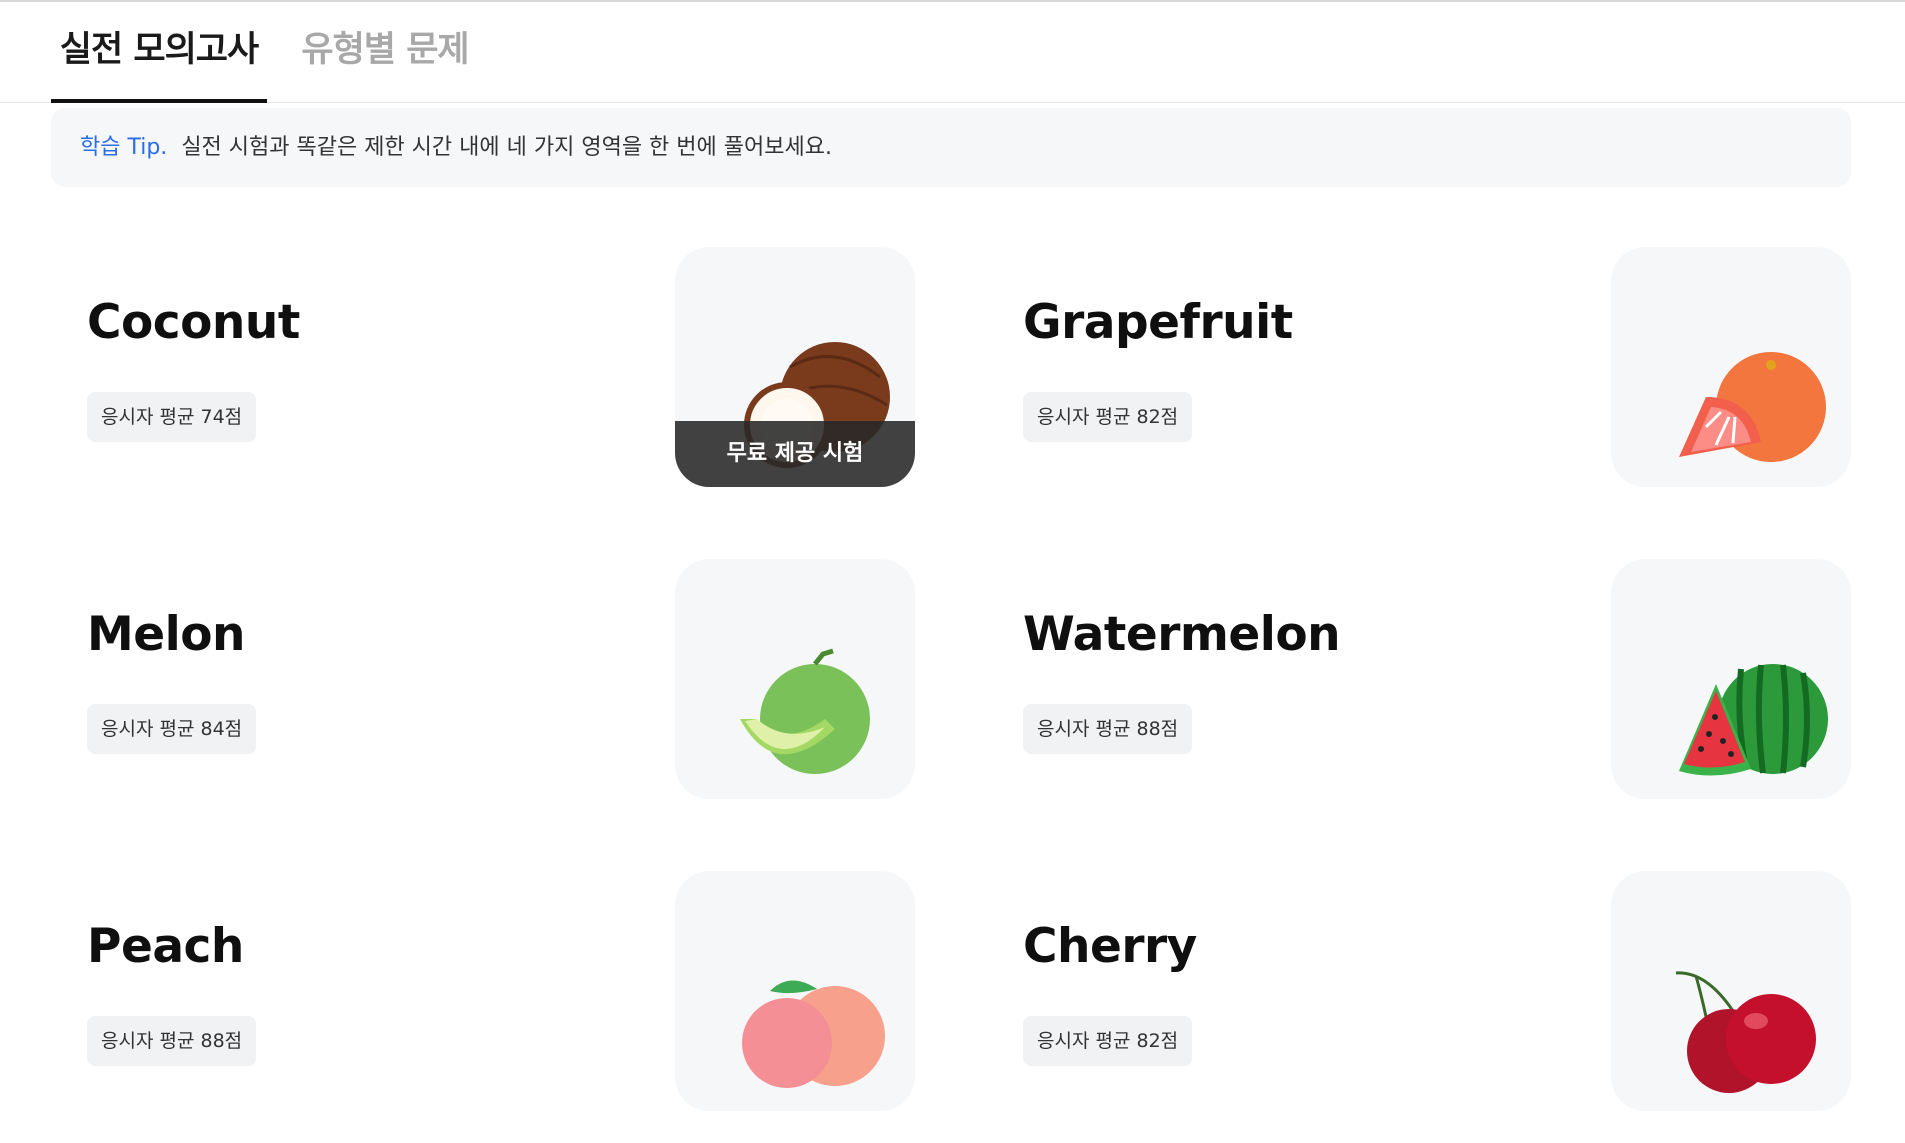 The height and width of the screenshot is (1143, 1905). I want to click on exam-card-melon: Melon 응시자 평균 84점, so click(519, 679).